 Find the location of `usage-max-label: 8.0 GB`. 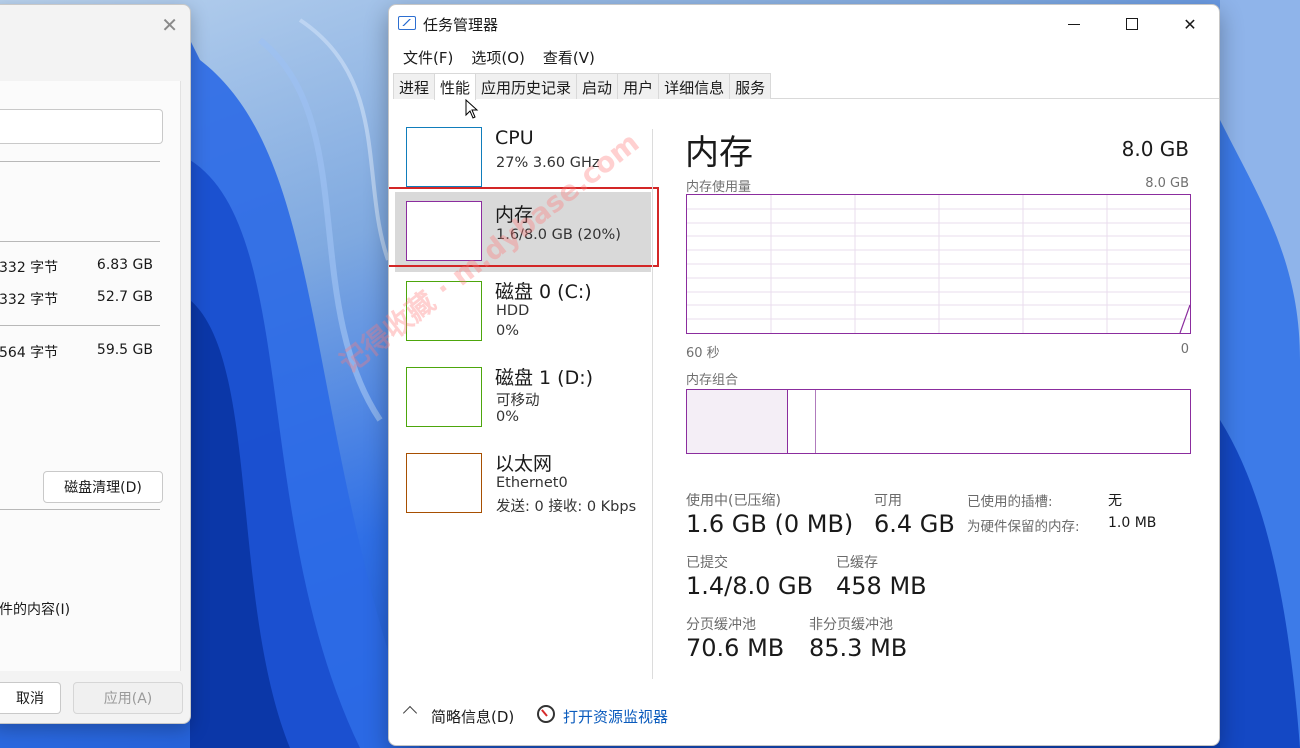

usage-max-label: 8.0 GB is located at coordinates (1167, 183).